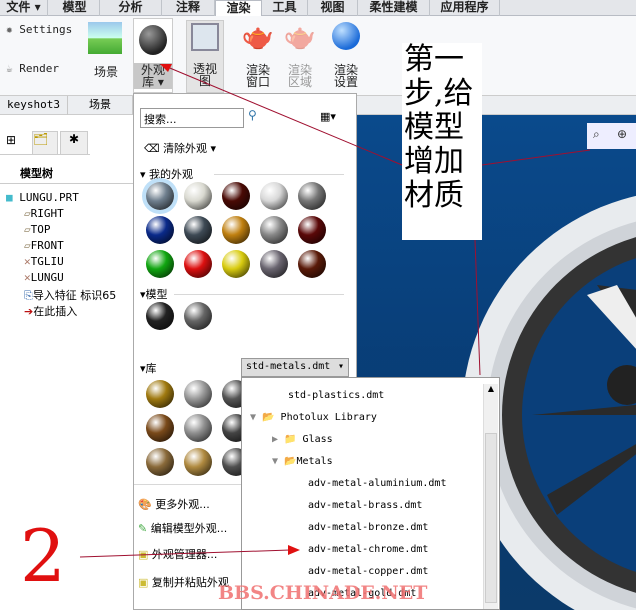 The image size is (636, 610). What do you see at coordinates (44, 261) in the screenshot?
I see `tree-item-csys: ✕TGLIU` at bounding box center [44, 261].